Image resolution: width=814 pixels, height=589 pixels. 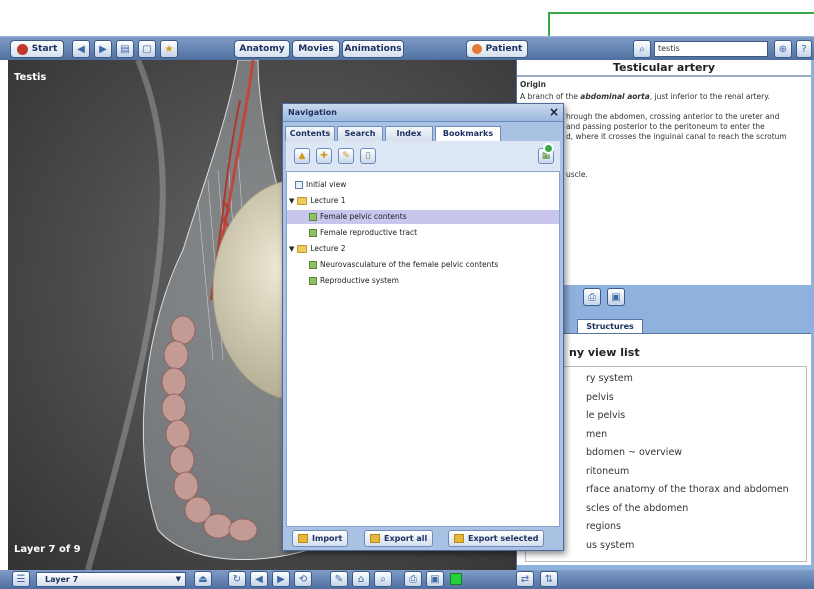 What do you see at coordinates (103, 49) in the screenshot?
I see `forward-icon: ▶` at bounding box center [103, 49].